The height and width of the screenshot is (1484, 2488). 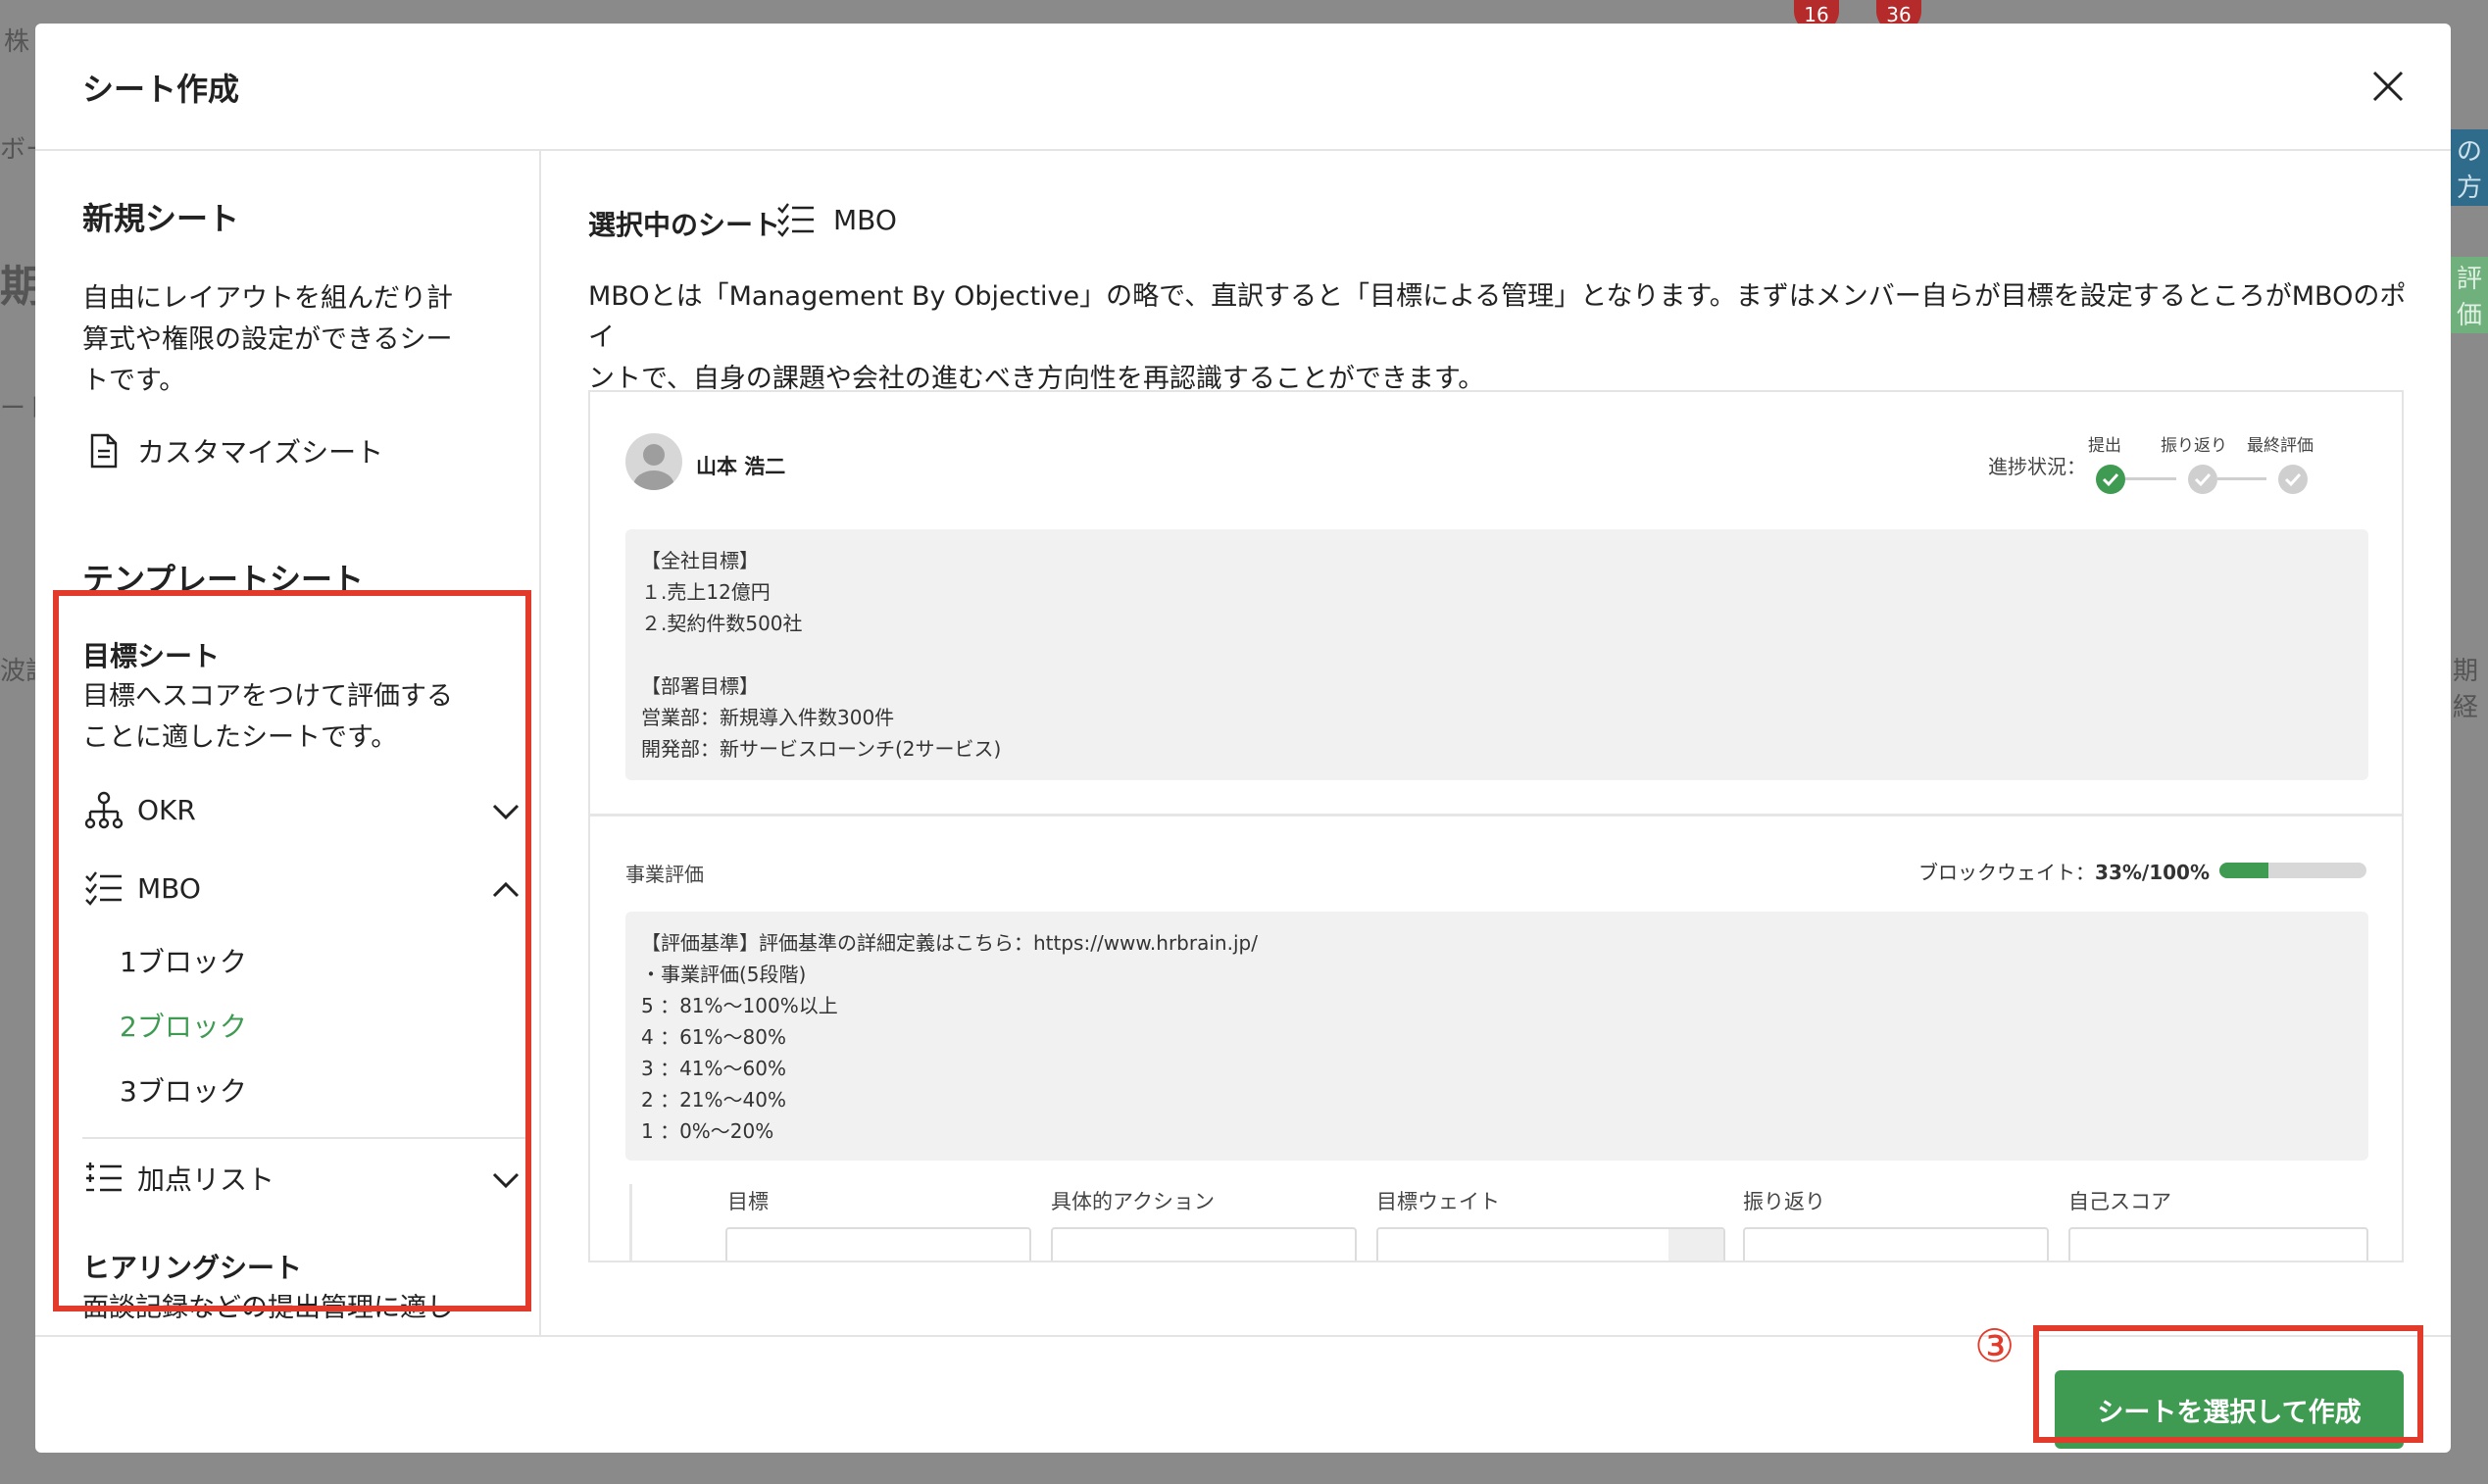 What do you see at coordinates (724, 975) in the screenshot?
I see `criteria-line: ・事業評価(5段階)` at bounding box center [724, 975].